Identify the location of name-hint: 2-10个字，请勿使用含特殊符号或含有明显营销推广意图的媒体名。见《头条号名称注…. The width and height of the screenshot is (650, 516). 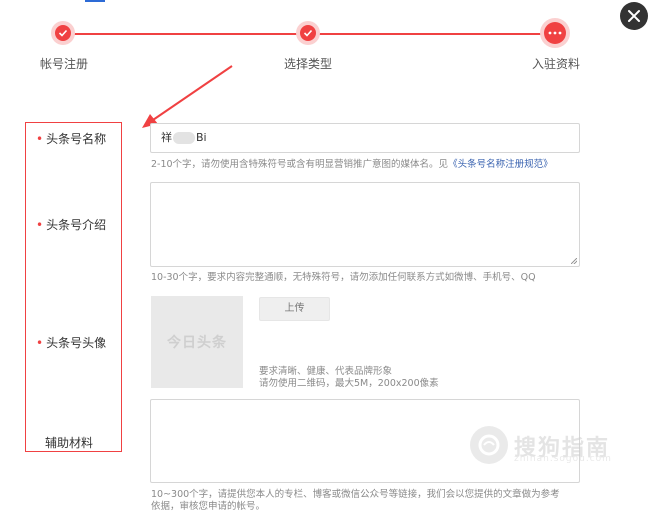
(352, 164).